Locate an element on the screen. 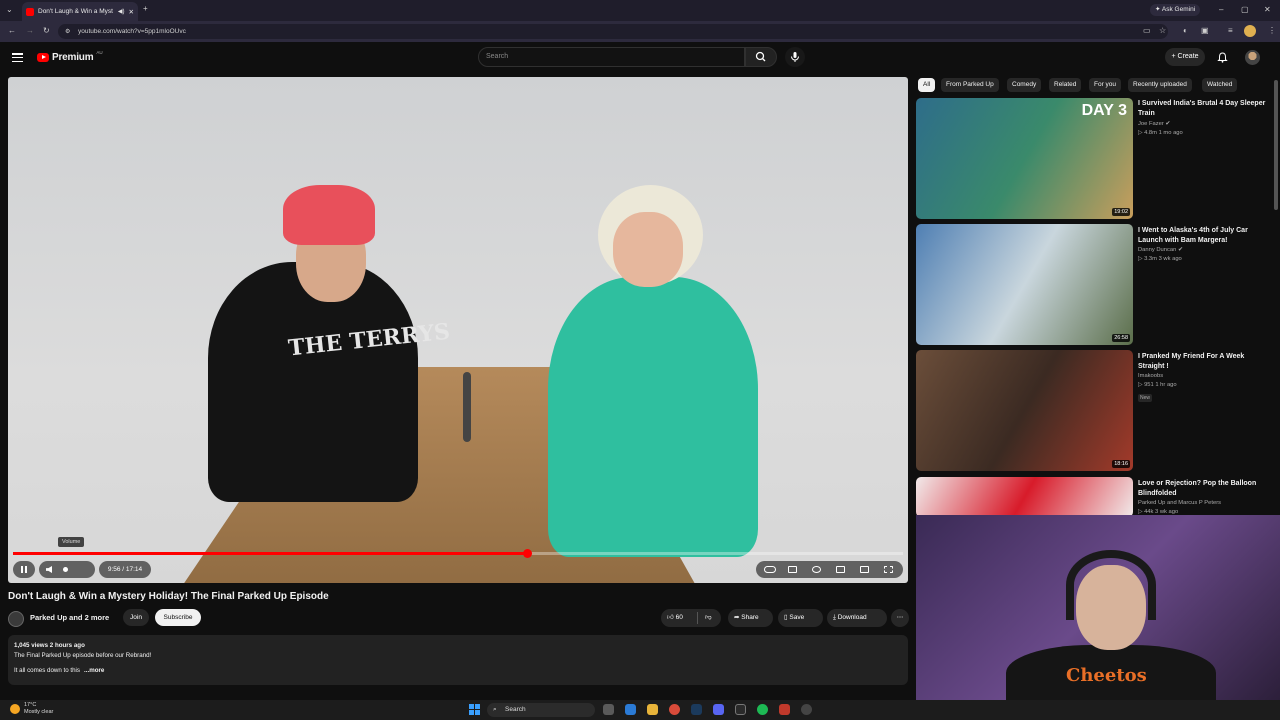 This screenshot has width=1280, height=720. show-more-link: ...more is located at coordinates (94, 670).